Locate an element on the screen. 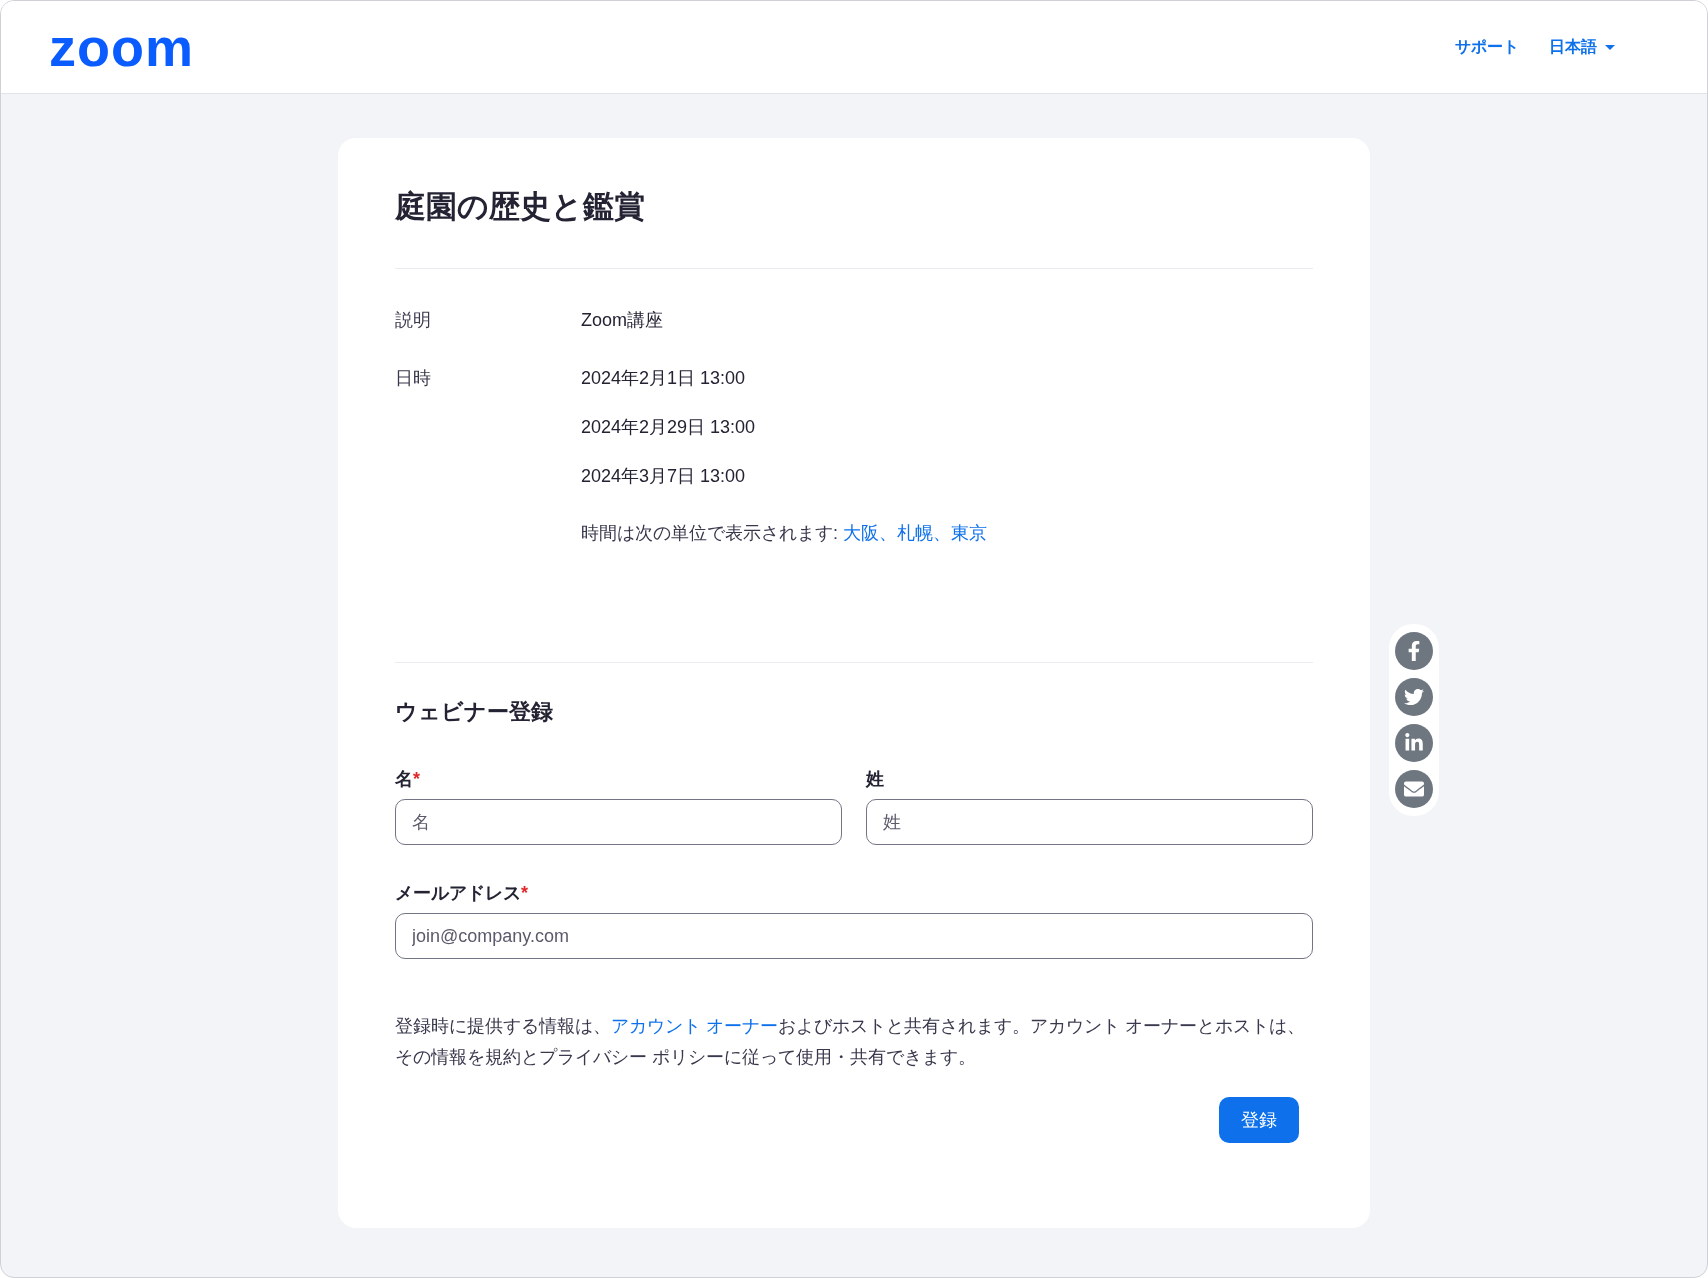 This screenshot has width=1708, height=1278. account-owner-link: アカウント オーナー is located at coordinates (694, 1026).